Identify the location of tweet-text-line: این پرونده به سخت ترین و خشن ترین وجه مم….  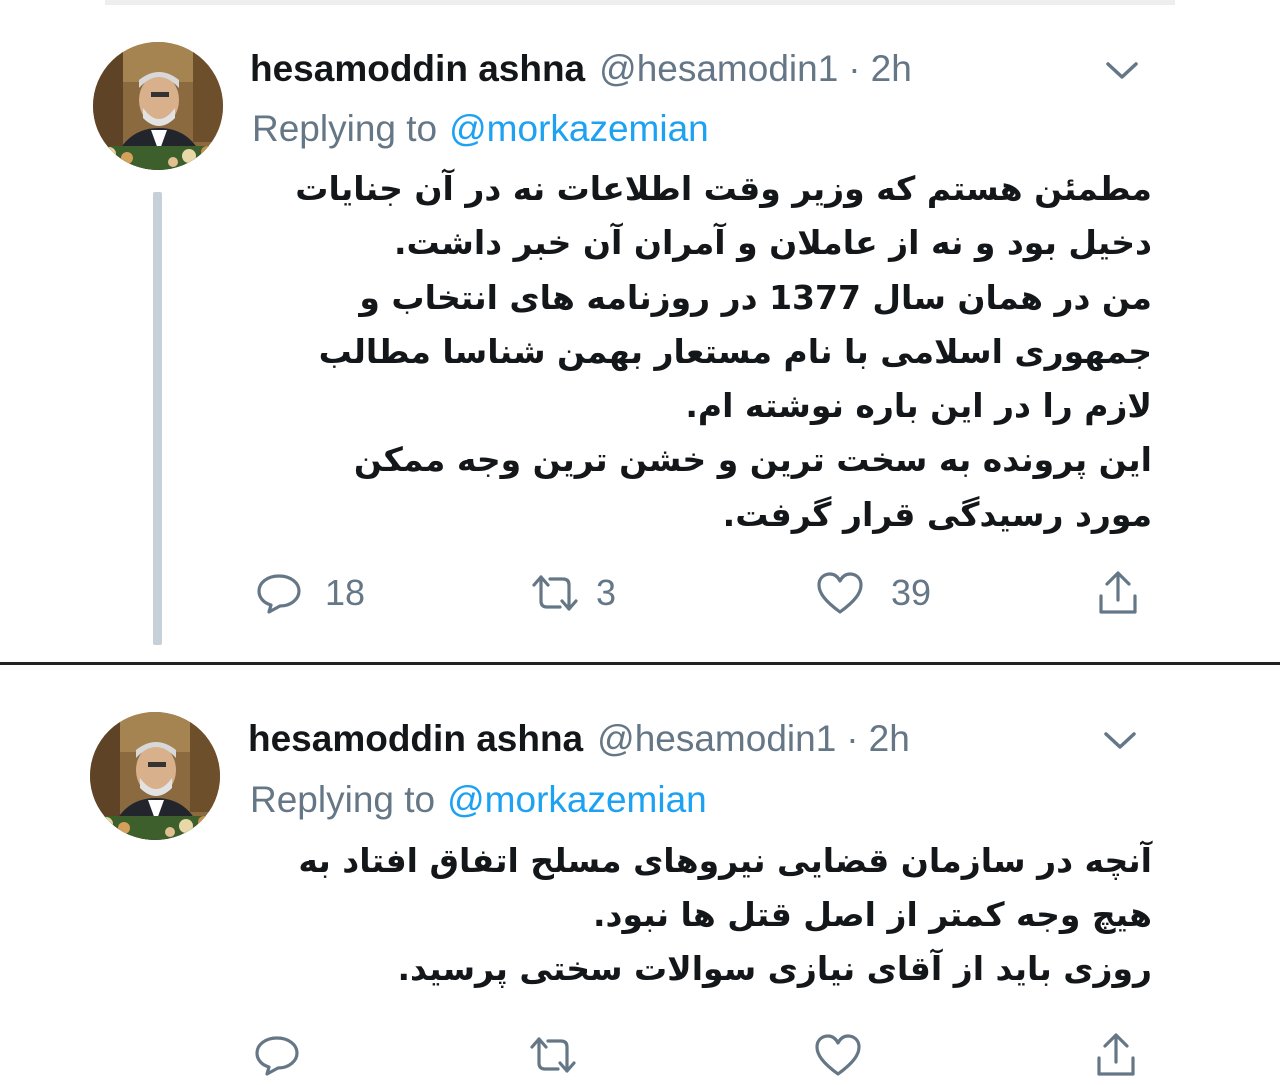
(752, 460).